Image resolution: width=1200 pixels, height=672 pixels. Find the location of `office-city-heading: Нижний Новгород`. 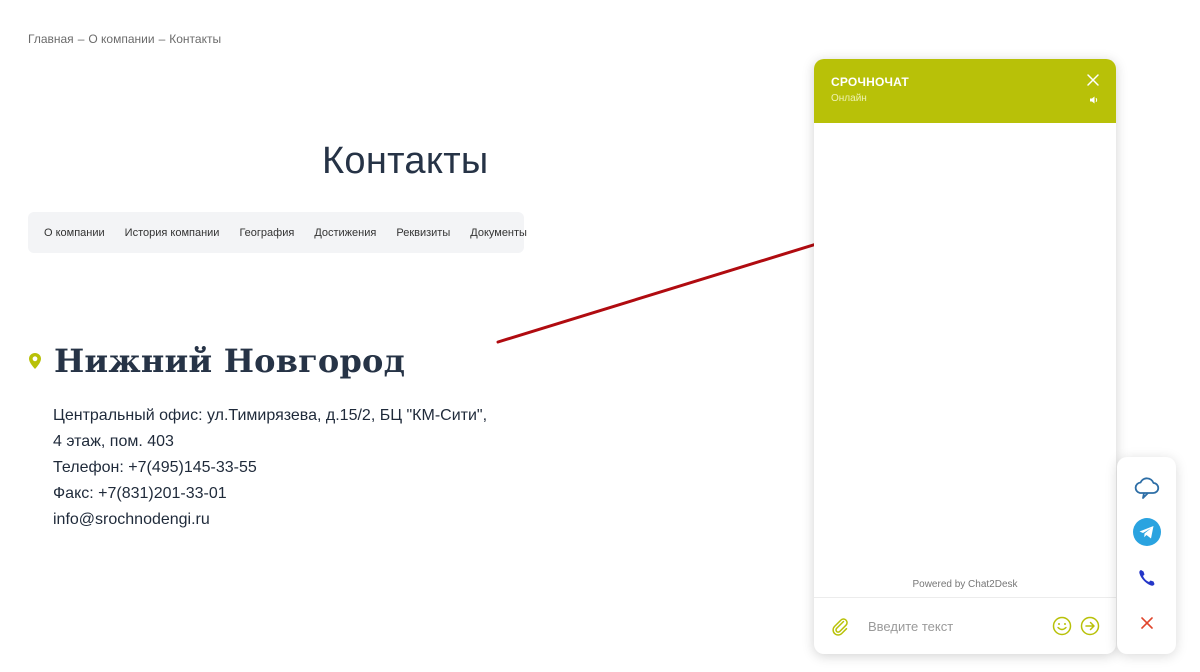

office-city-heading: Нижний Новгород is located at coordinates (216, 361).